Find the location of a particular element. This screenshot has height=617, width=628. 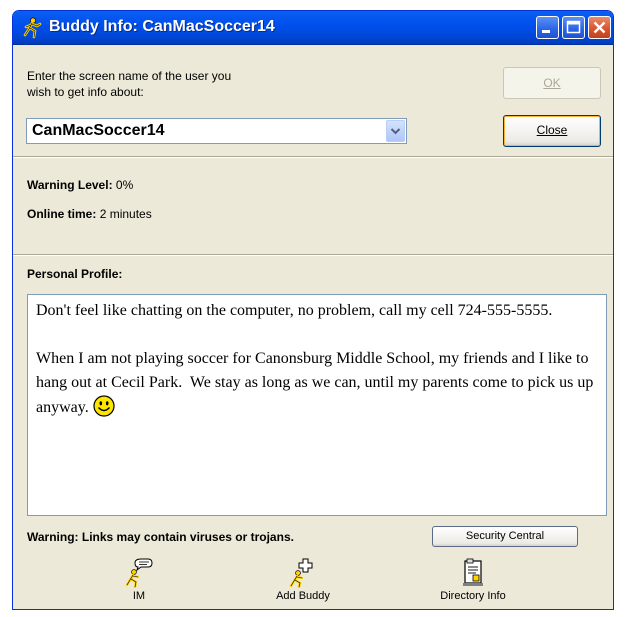

screen-name-combobox: CanMacSoccer14 is located at coordinates (216, 131).